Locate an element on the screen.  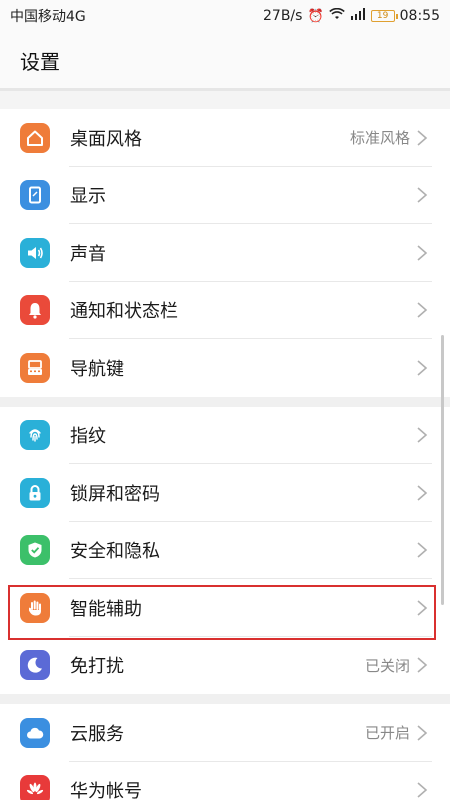
settings-item-shield: 安全和隐私 is located at coordinates (225, 550).